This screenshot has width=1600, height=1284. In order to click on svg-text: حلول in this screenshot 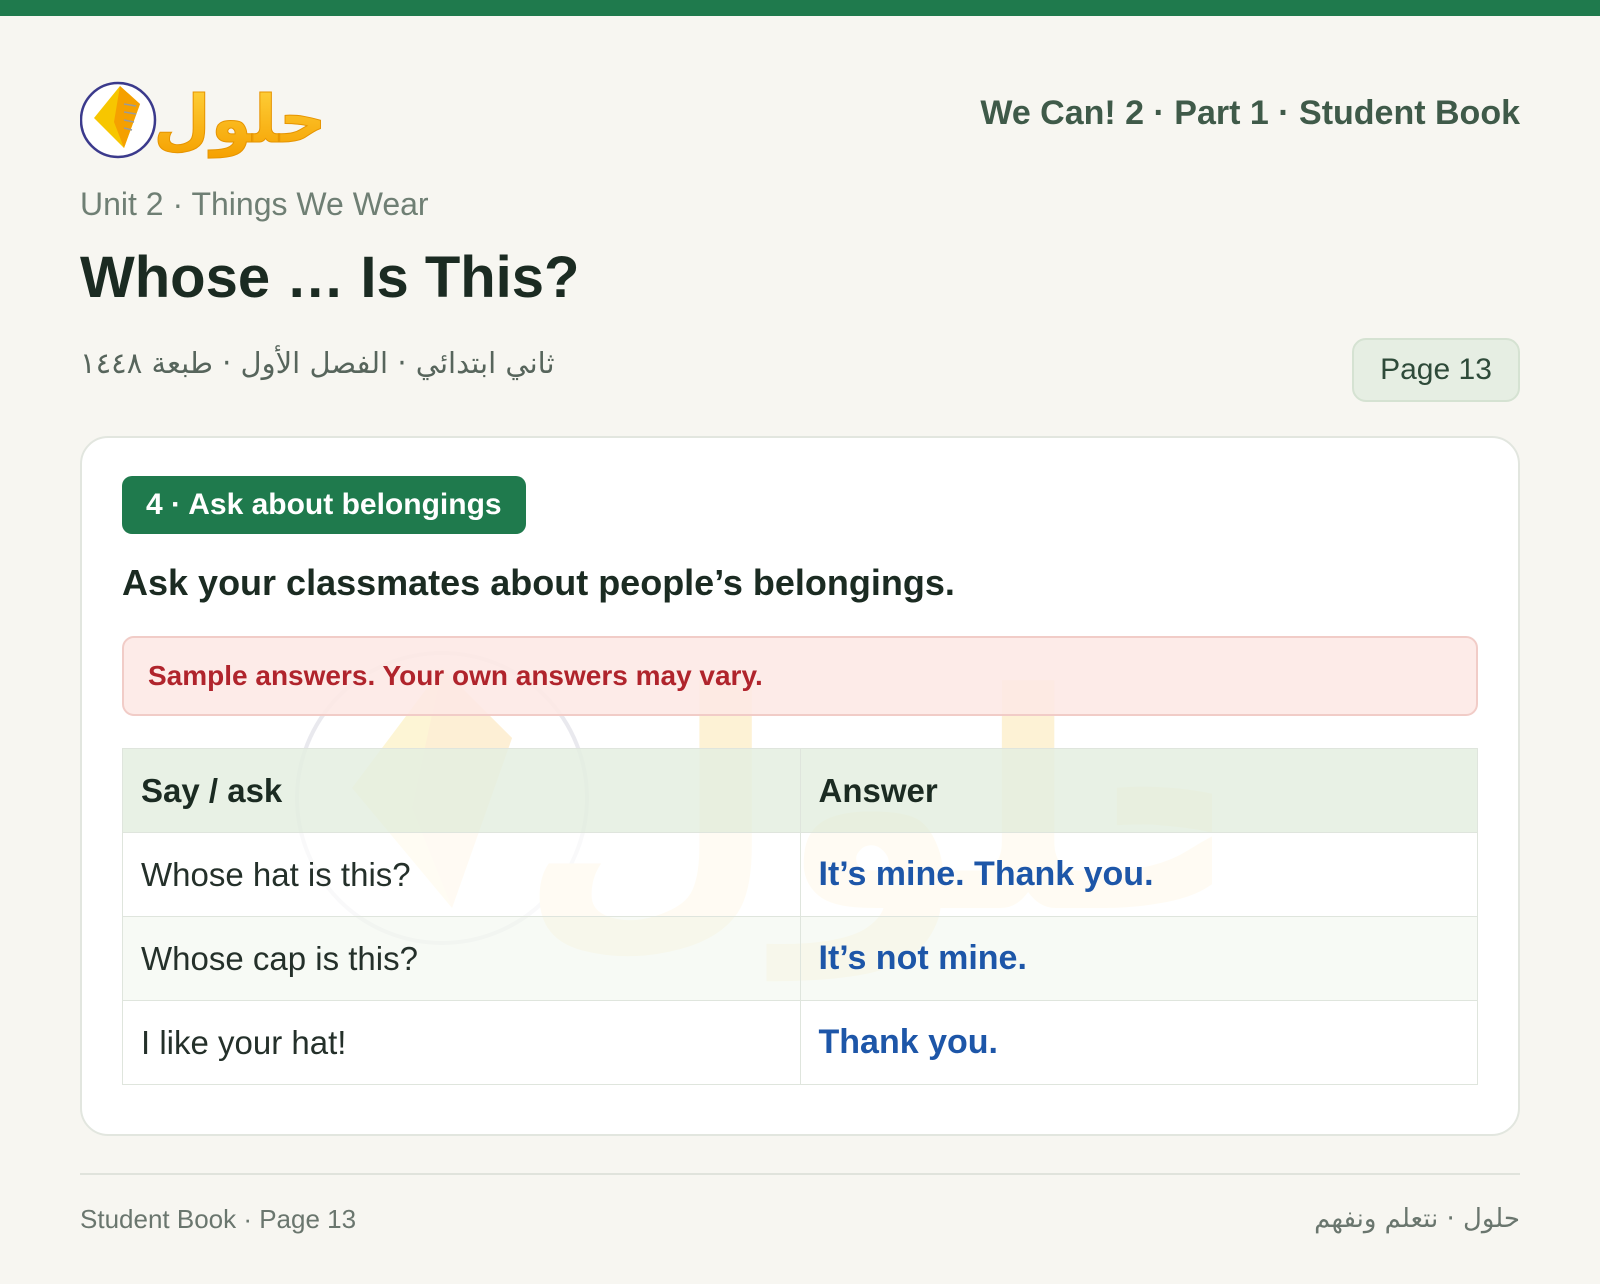, I will do `click(239, 120)`.